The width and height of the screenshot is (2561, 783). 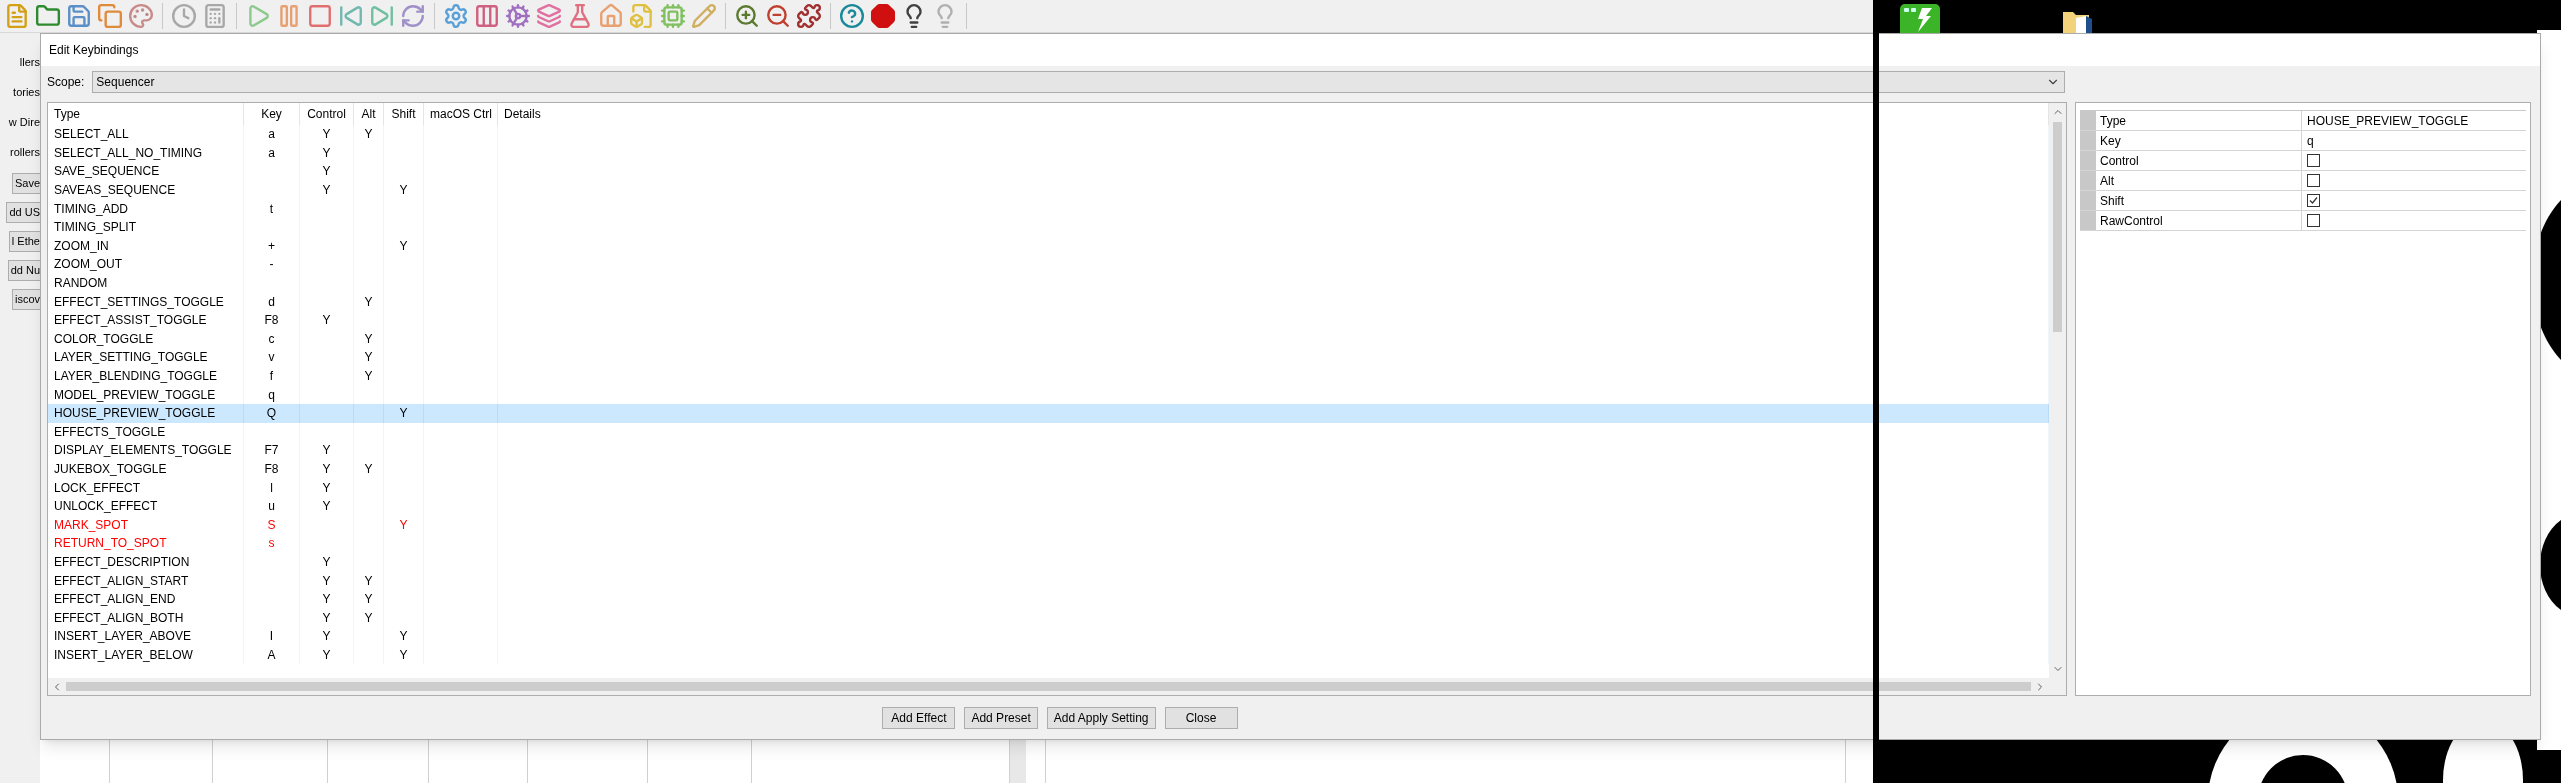 What do you see at coordinates (883, 16) in the screenshot?
I see `octagon-icon` at bounding box center [883, 16].